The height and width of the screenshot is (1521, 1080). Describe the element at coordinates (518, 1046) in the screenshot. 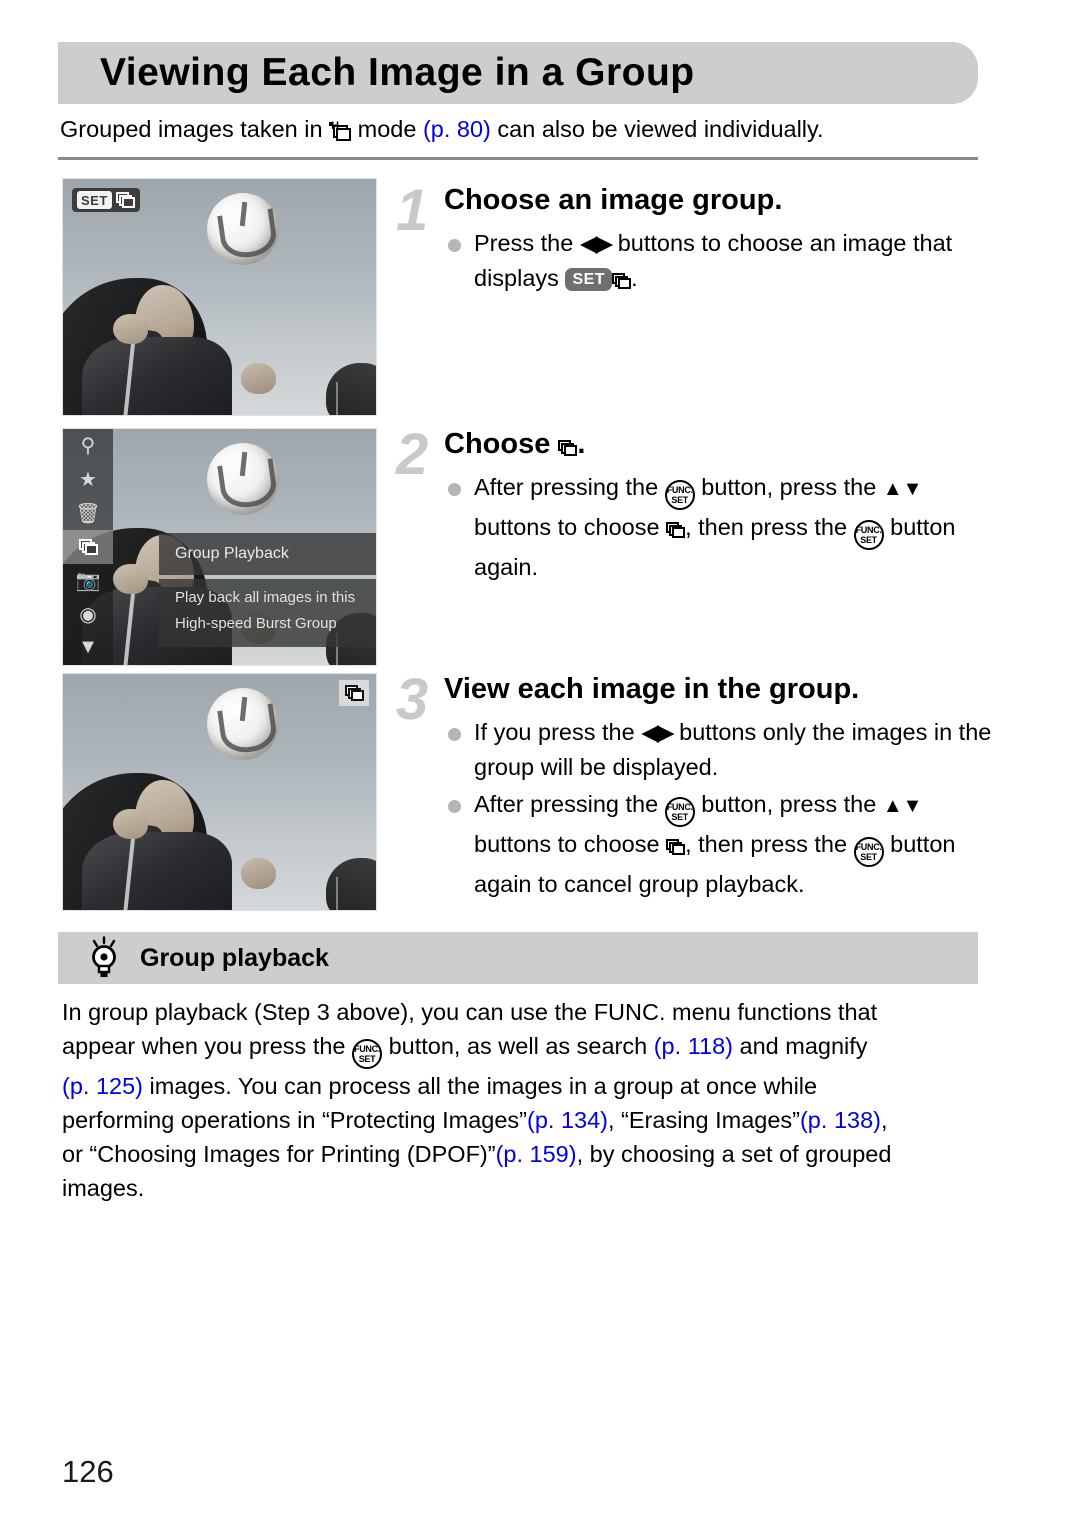

I see `tip-line2-text-b: button, as well as search` at that location.